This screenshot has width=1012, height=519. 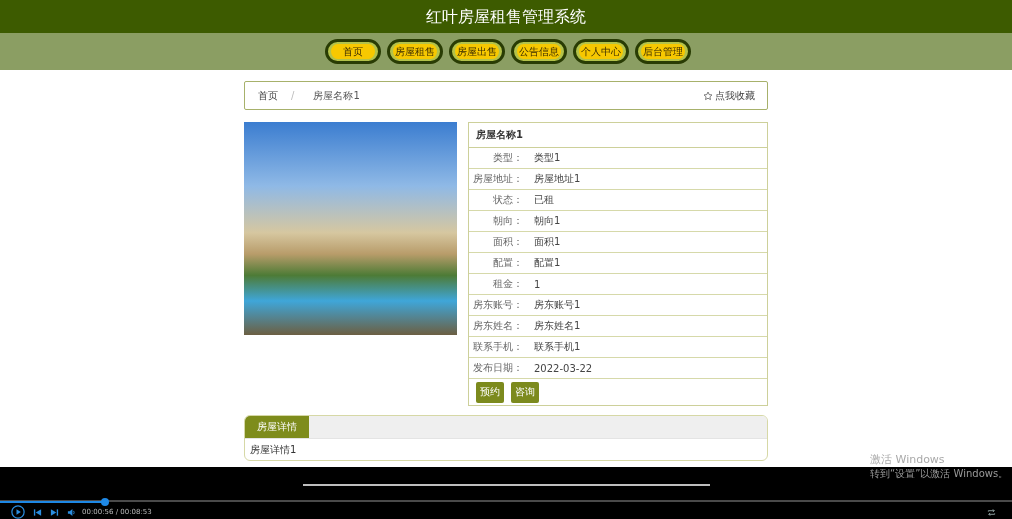 What do you see at coordinates (563, 368) in the screenshot?
I see `field-value: 2022-03-22` at bounding box center [563, 368].